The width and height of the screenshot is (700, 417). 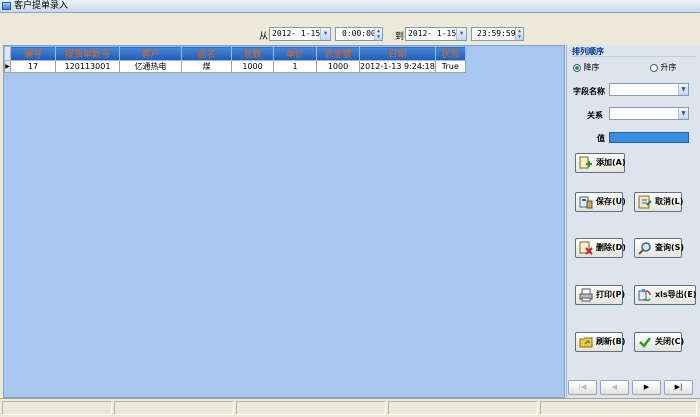 What do you see at coordinates (634, 56) in the screenshot?
I see `divider` at bounding box center [634, 56].